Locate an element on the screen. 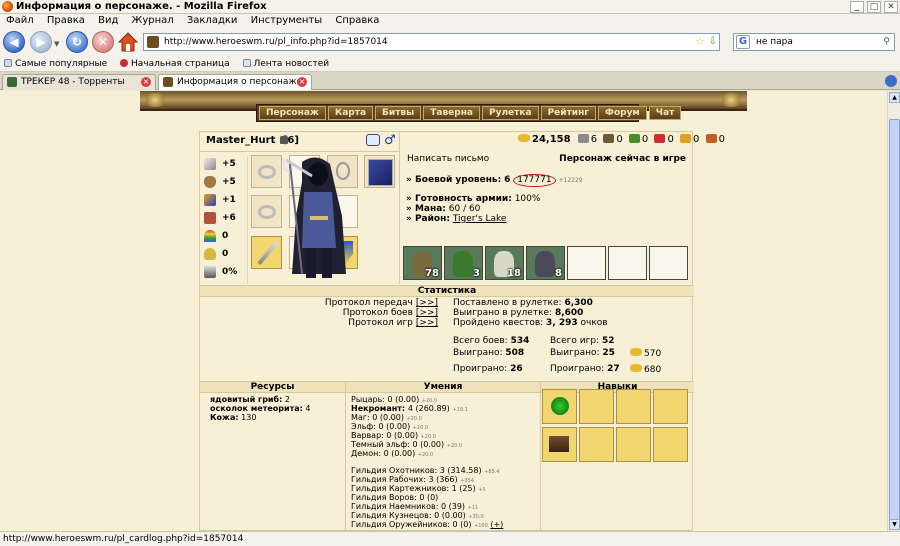  tab-character-info: Информация о персонаже. × is located at coordinates (235, 82).